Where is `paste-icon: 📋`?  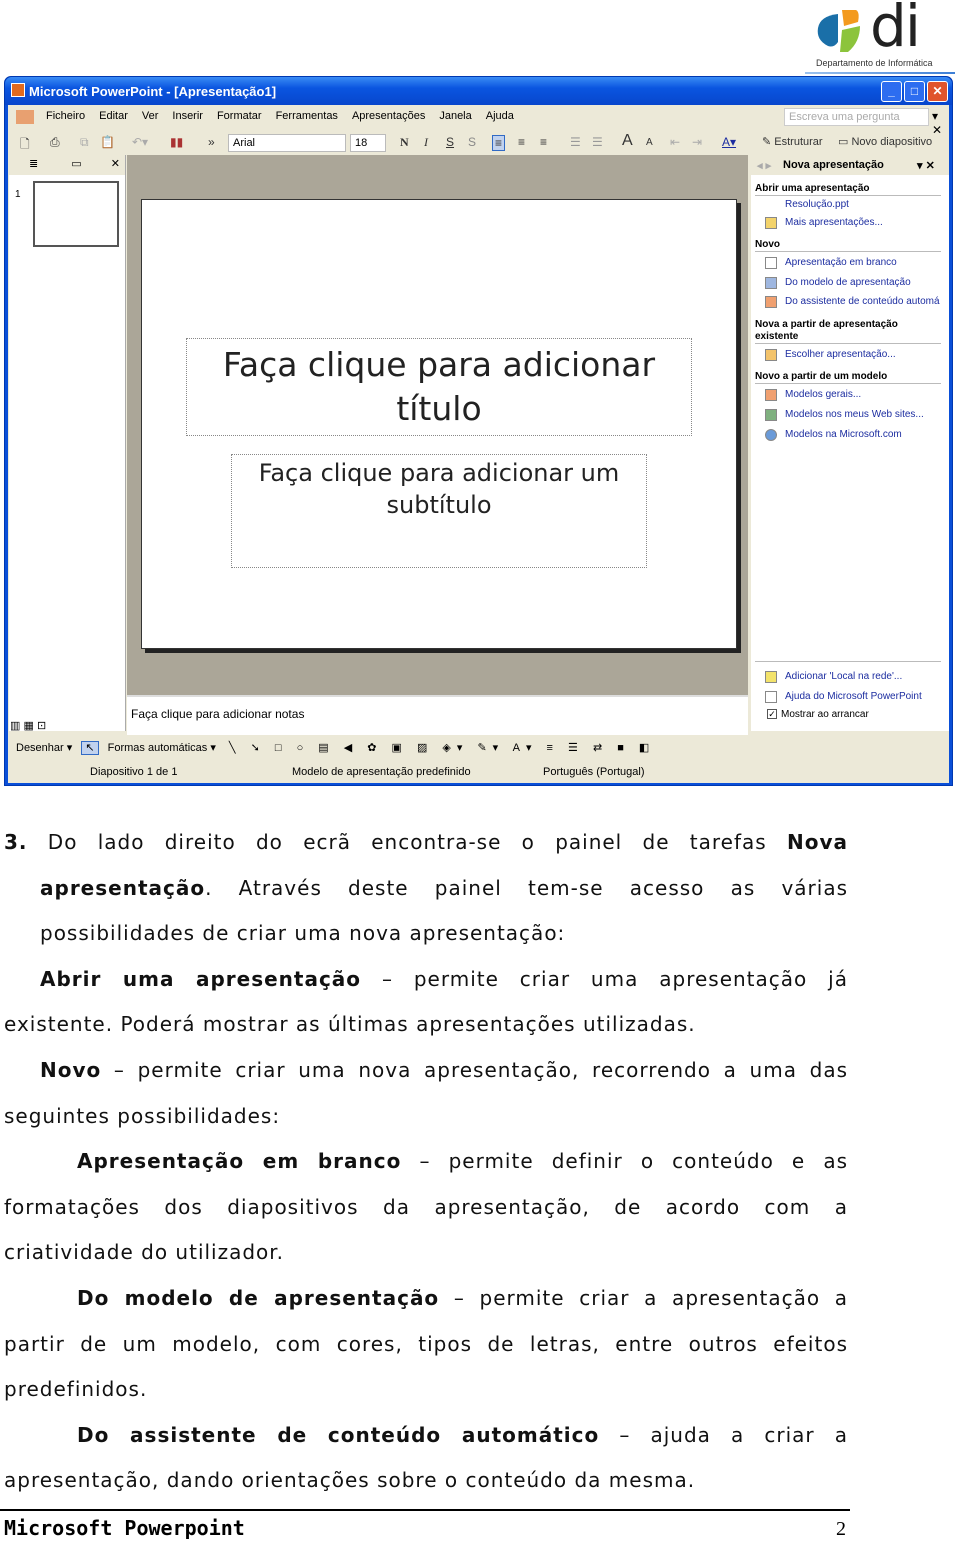
paste-icon: 📋 is located at coordinates (107, 142).